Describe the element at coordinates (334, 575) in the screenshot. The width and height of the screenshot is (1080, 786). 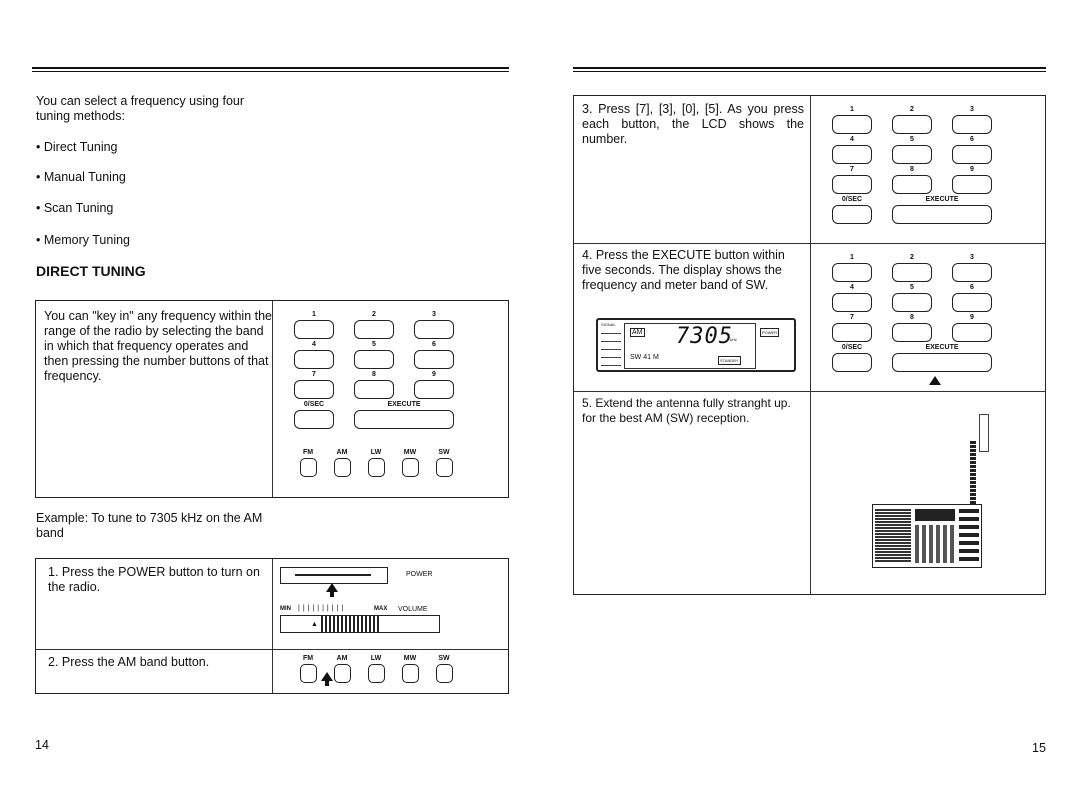
I see `power-button` at that location.